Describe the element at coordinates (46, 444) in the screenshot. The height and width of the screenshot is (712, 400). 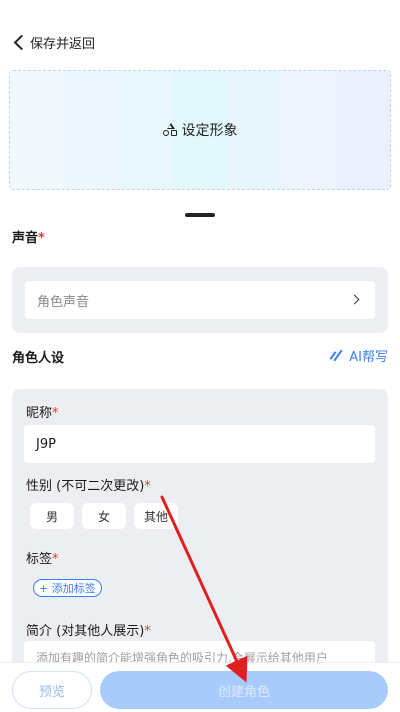
I see `nickname-value: J9P` at that location.